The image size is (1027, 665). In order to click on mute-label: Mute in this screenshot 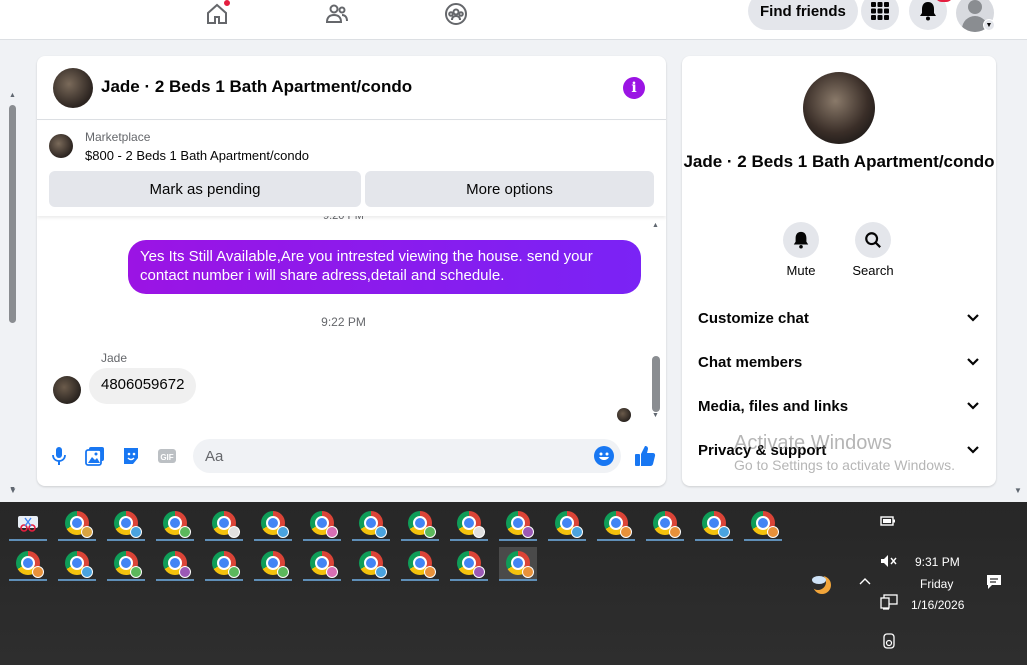, I will do `click(801, 270)`.